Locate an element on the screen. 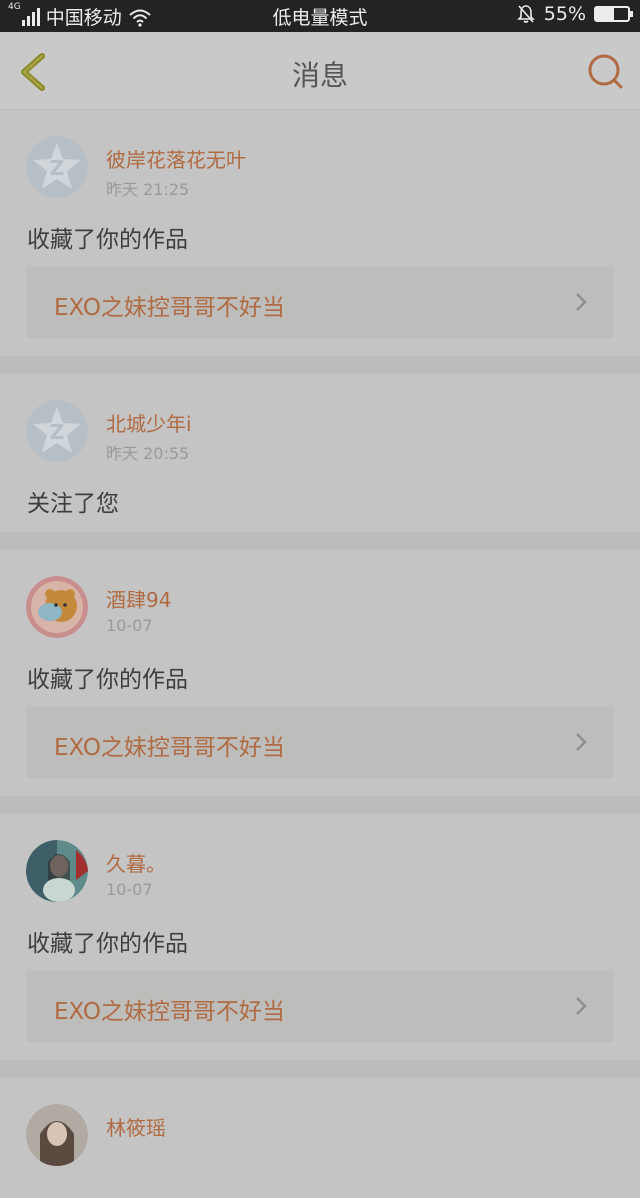 Image resolution: width=640 pixels, height=1198 pixels. action-text: 关注了您 is located at coordinates (73, 504).